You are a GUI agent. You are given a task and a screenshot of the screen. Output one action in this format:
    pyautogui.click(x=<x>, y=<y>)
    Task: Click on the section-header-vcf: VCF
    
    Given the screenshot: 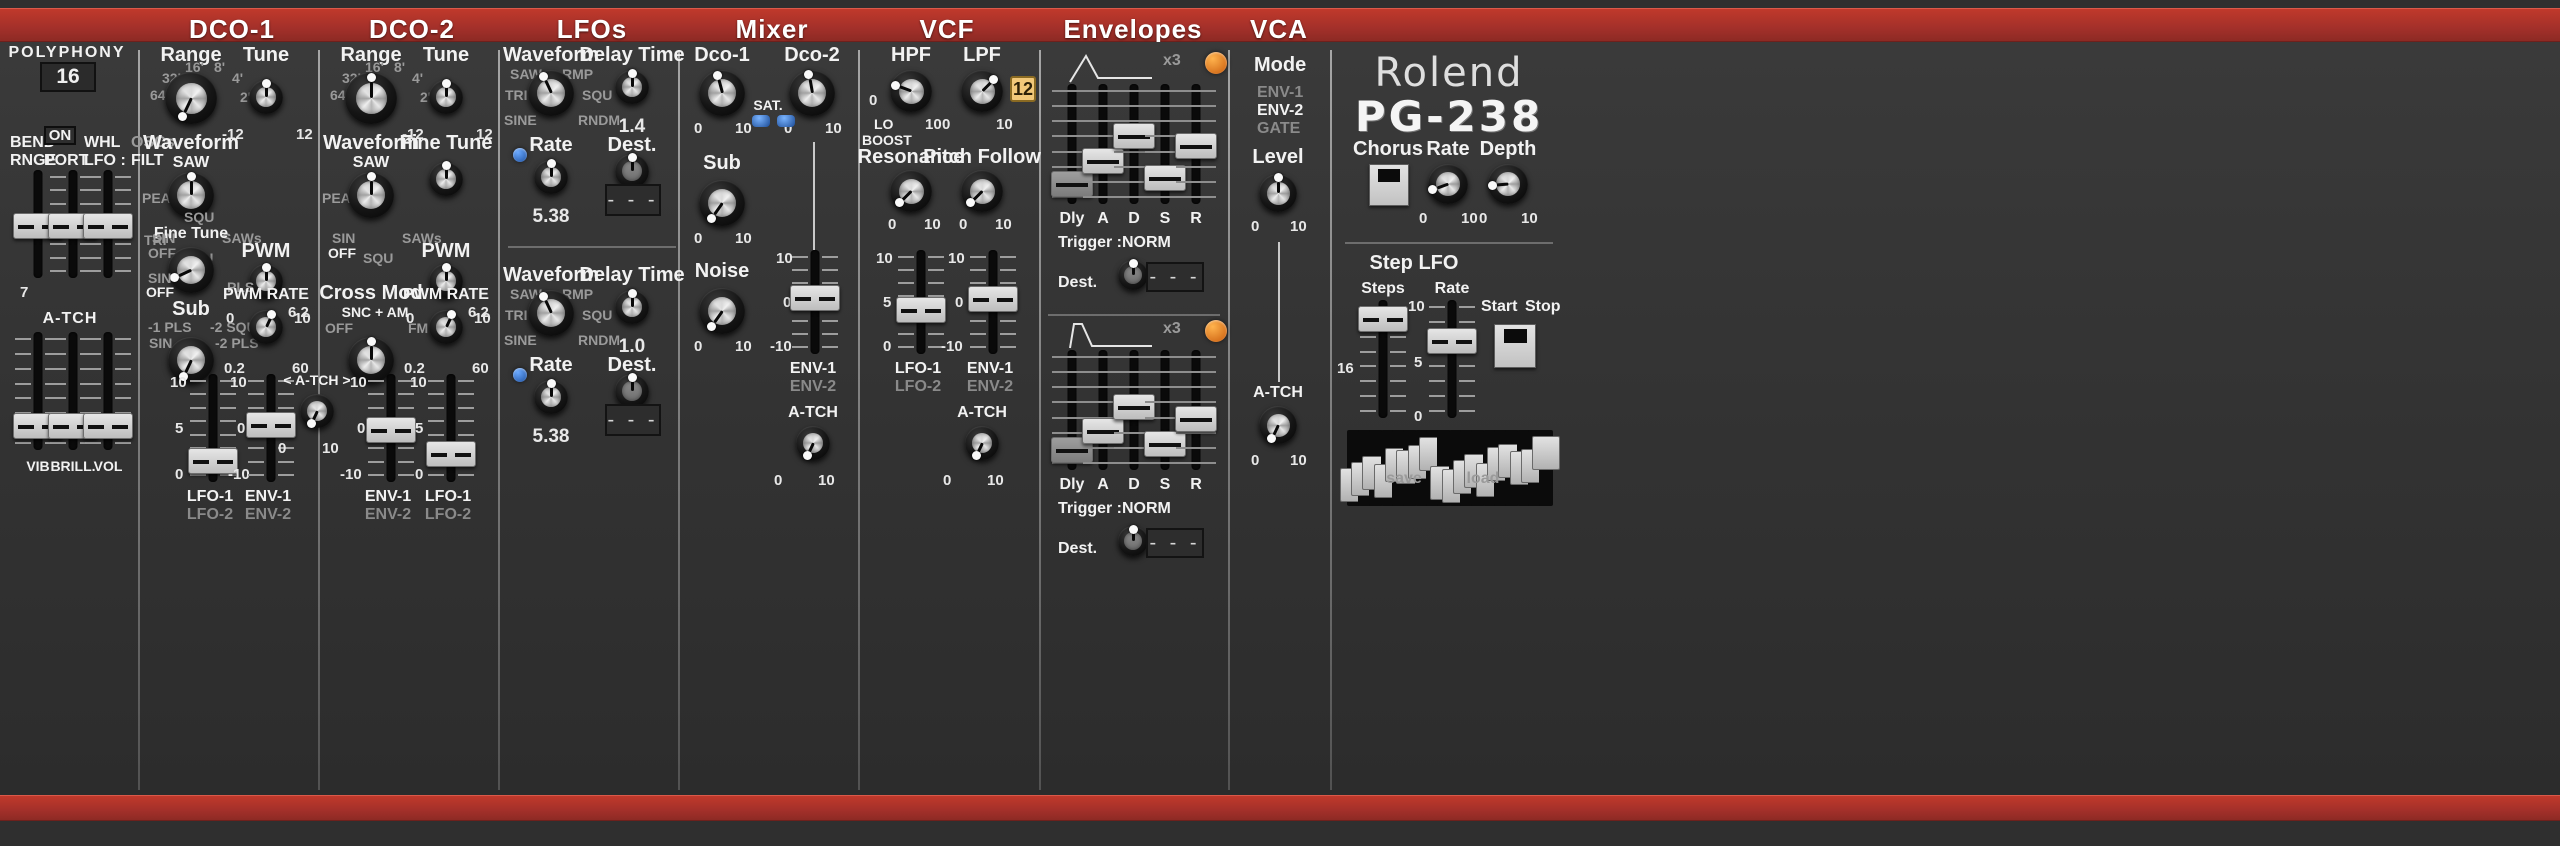 What is the action you would take?
    pyautogui.click(x=947, y=29)
    